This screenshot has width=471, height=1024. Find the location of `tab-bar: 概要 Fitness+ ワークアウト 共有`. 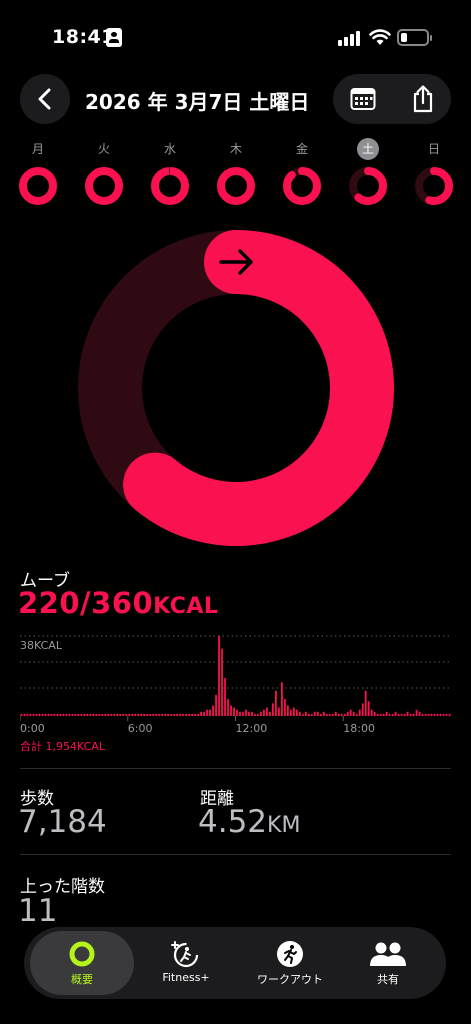

tab-bar: 概要 Fitness+ ワークアウト 共有 is located at coordinates (235, 963).